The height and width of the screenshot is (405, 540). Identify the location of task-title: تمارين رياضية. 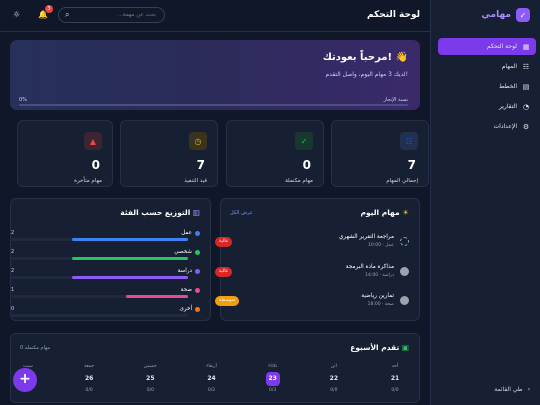
(377, 296).